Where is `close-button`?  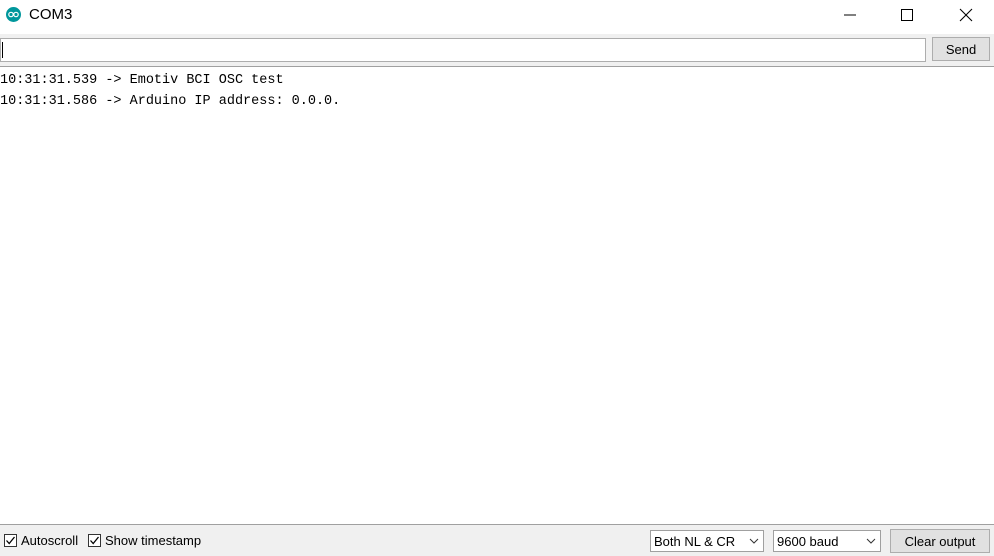 close-button is located at coordinates (966, 15).